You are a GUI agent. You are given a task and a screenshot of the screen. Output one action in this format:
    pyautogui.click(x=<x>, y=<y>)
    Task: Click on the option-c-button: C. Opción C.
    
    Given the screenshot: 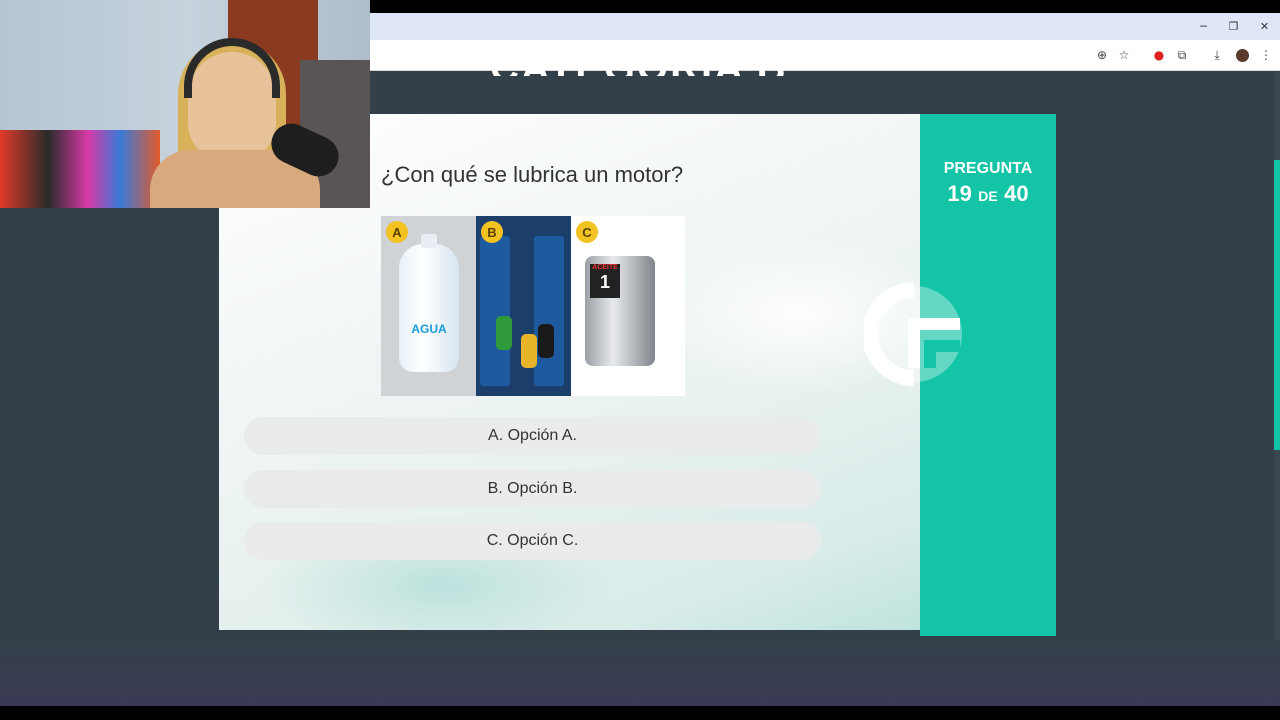 What is the action you would take?
    pyautogui.click(x=532, y=541)
    